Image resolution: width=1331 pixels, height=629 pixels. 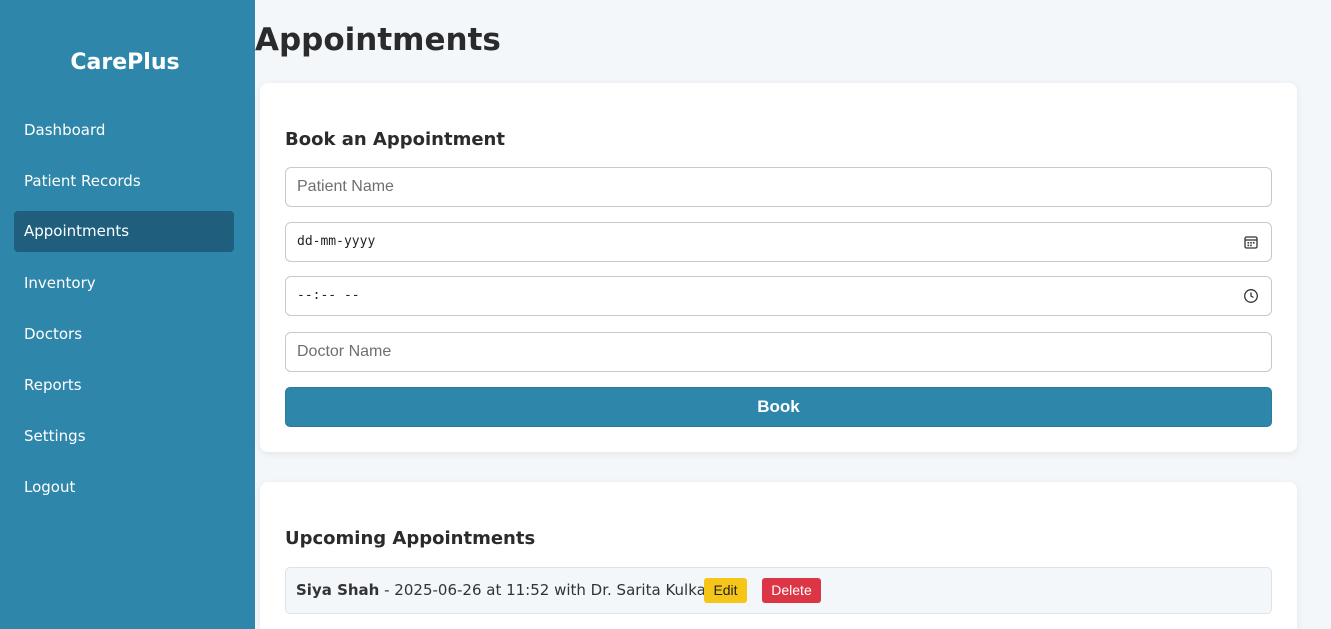 What do you see at coordinates (338, 590) in the screenshot?
I see `patient-name: Siya Shah` at bounding box center [338, 590].